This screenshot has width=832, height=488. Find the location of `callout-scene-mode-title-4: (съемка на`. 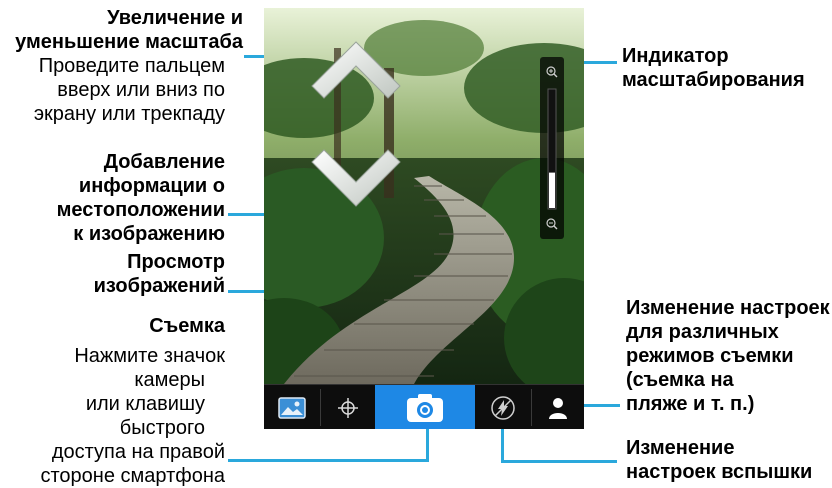

callout-scene-mode-title-4: (съемка на is located at coordinates (680, 380).